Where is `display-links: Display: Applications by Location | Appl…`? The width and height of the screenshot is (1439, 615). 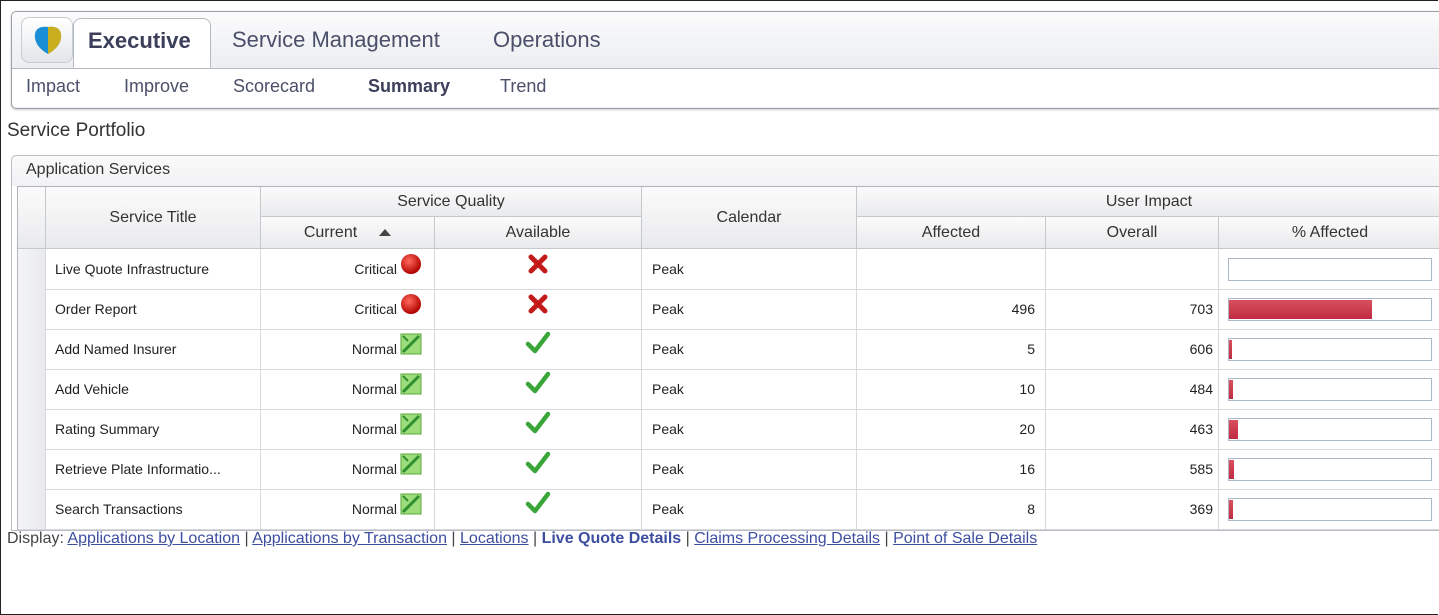 display-links: Display: Applications by Location | Appl… is located at coordinates (522, 538).